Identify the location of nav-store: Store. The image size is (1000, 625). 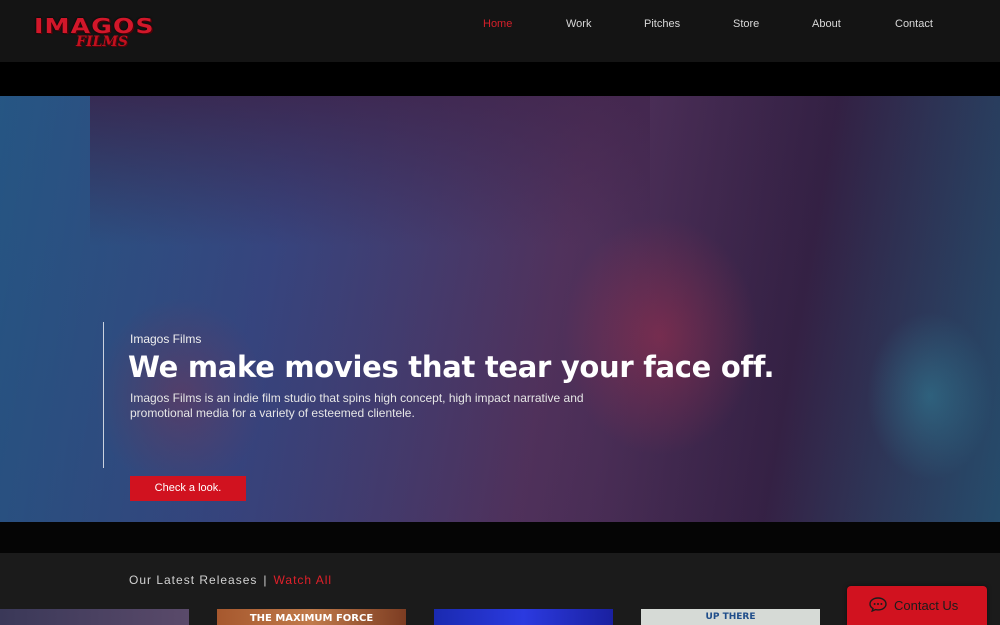
(746, 24).